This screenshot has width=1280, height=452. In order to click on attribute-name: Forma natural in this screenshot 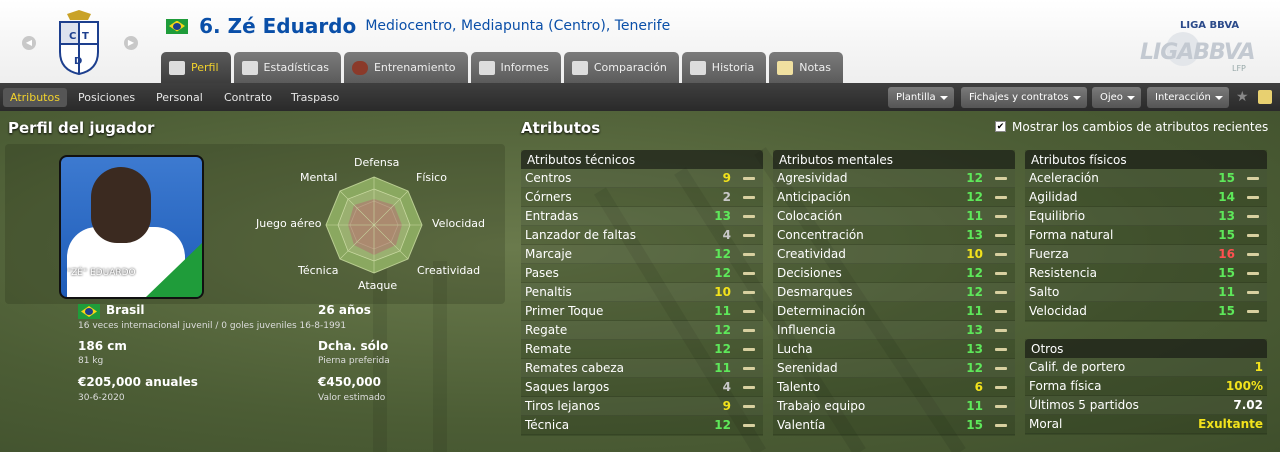, I will do `click(1071, 235)`.